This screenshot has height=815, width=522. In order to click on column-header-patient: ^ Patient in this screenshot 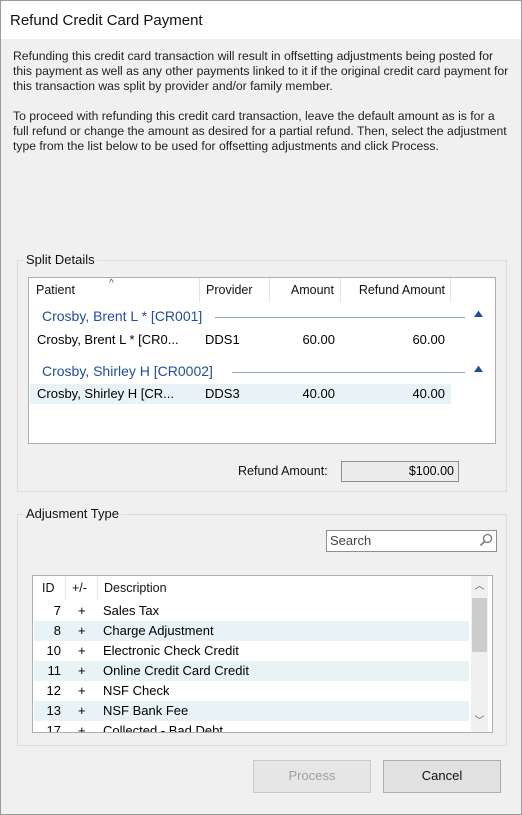, I will do `click(114, 290)`.